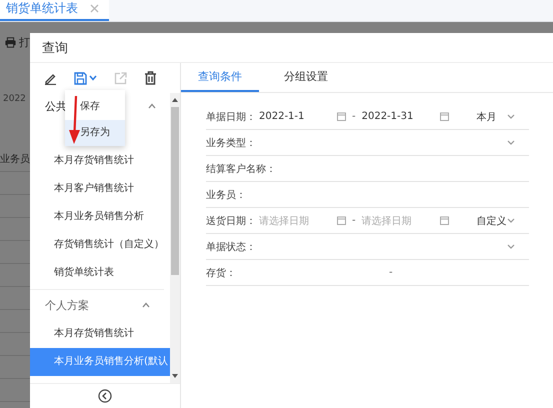 The height and width of the screenshot is (408, 553). I want to click on field-label: 业务类型：, so click(231, 143).